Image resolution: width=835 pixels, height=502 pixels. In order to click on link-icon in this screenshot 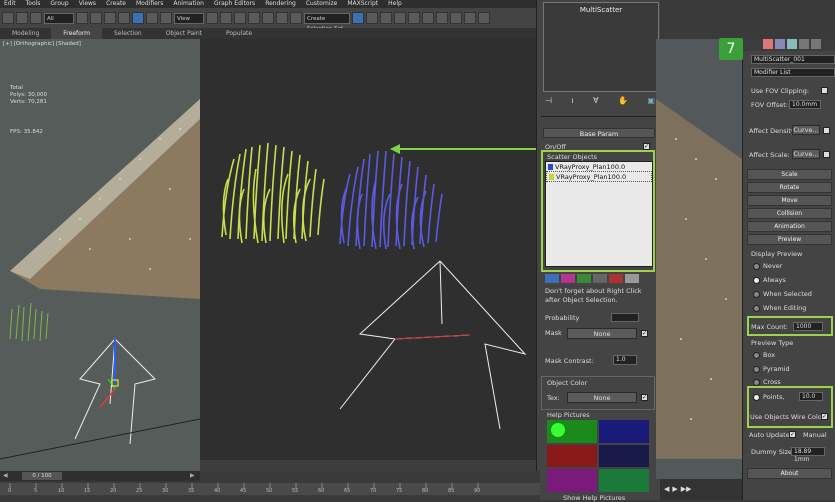, I will do `click(36, 18)`.